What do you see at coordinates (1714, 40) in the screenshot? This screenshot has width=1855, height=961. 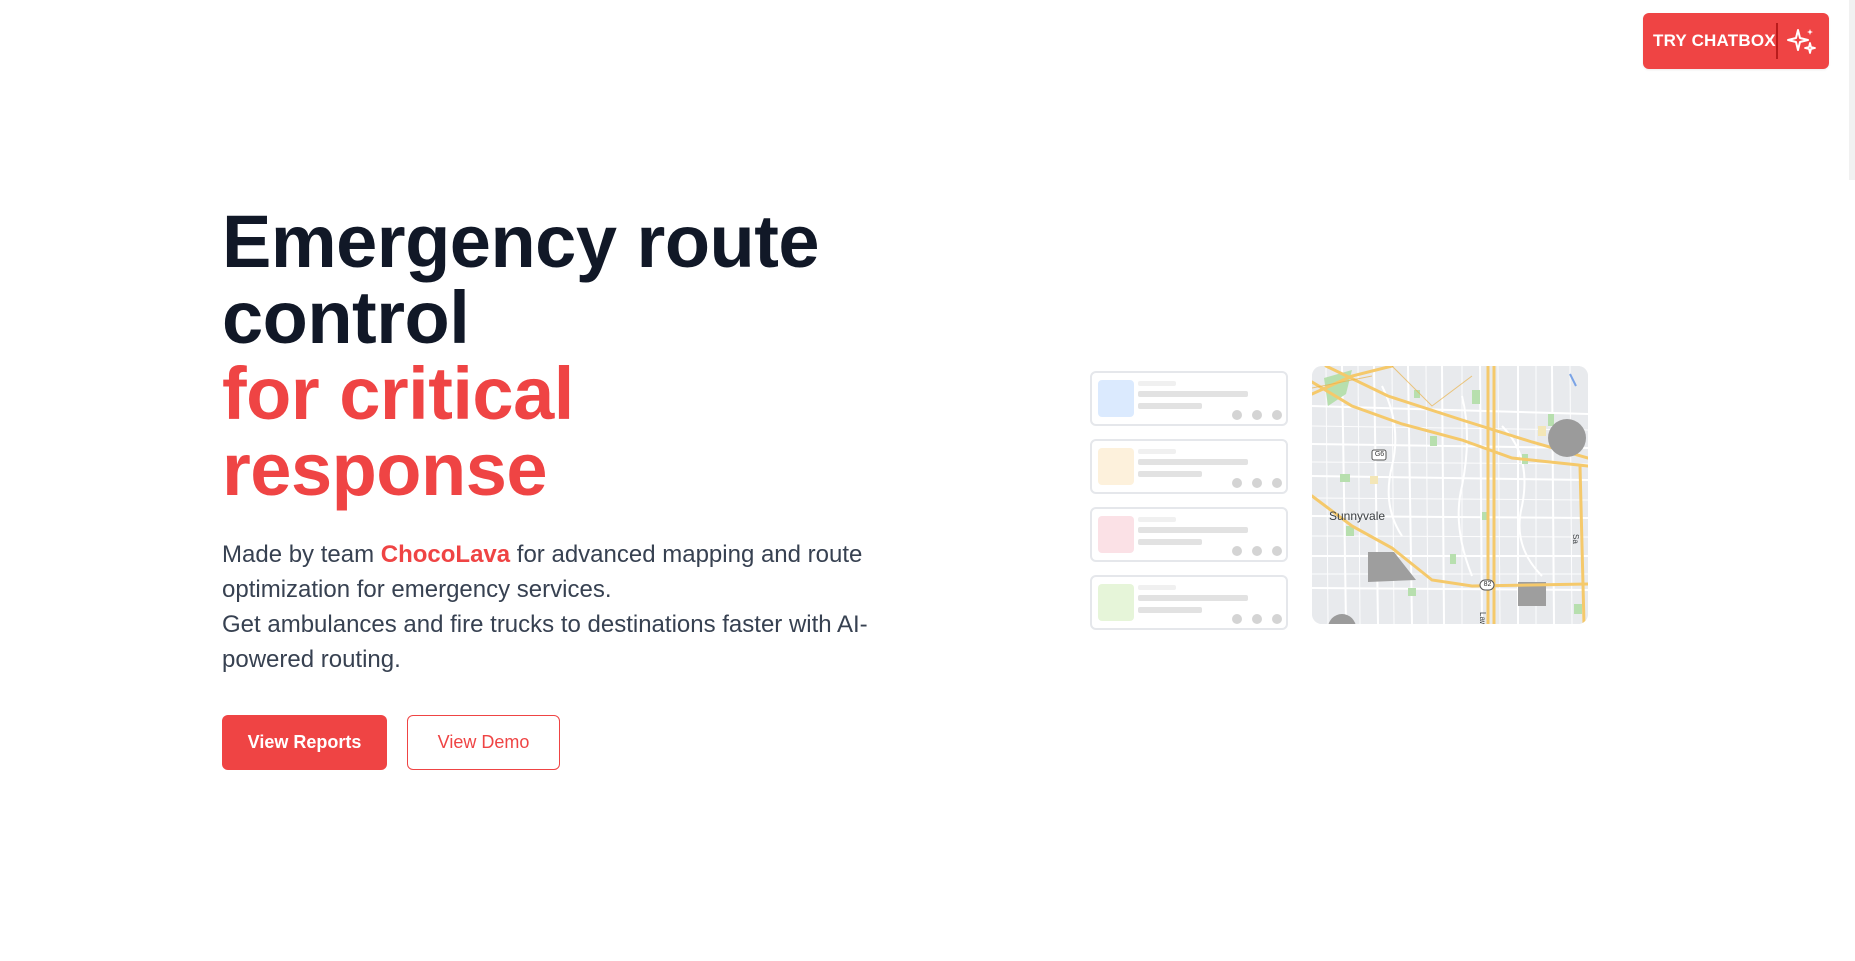 I see `try-chatbox-label: TRY CHATBOX` at bounding box center [1714, 40].